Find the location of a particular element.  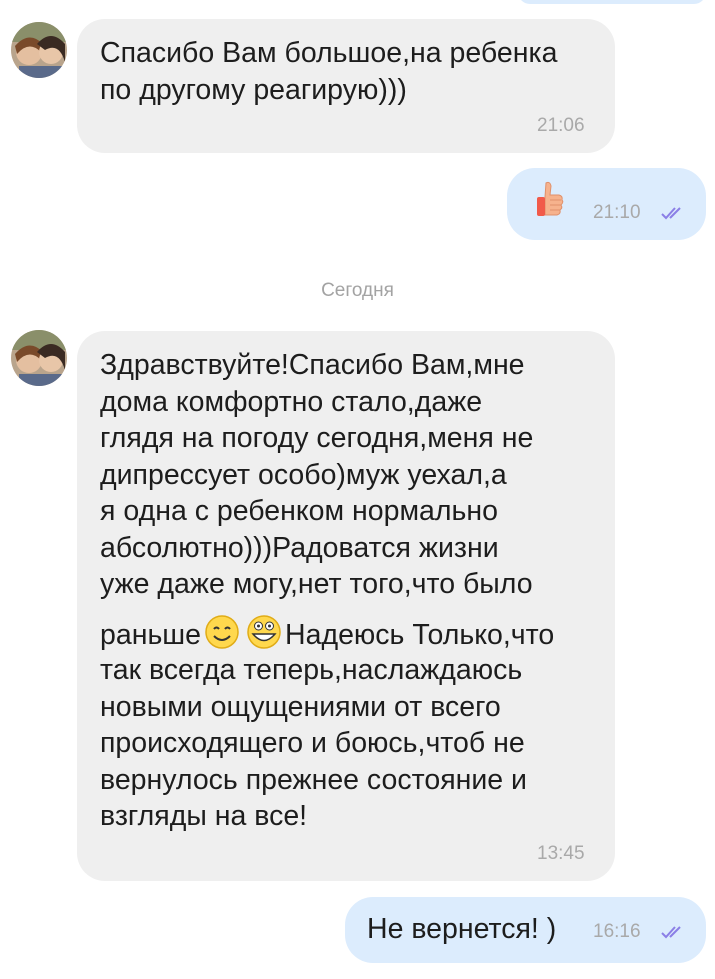

thumbs-up-sticker-icon is located at coordinates (550, 198).